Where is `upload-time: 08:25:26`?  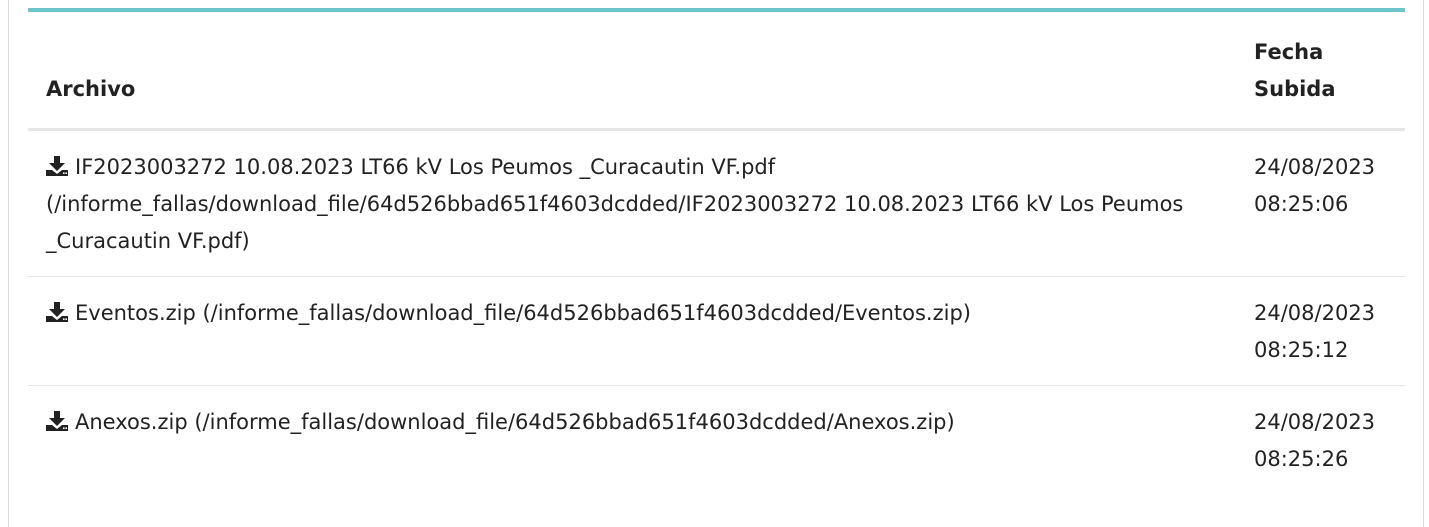
upload-time: 08:25:26 is located at coordinates (1301, 459).